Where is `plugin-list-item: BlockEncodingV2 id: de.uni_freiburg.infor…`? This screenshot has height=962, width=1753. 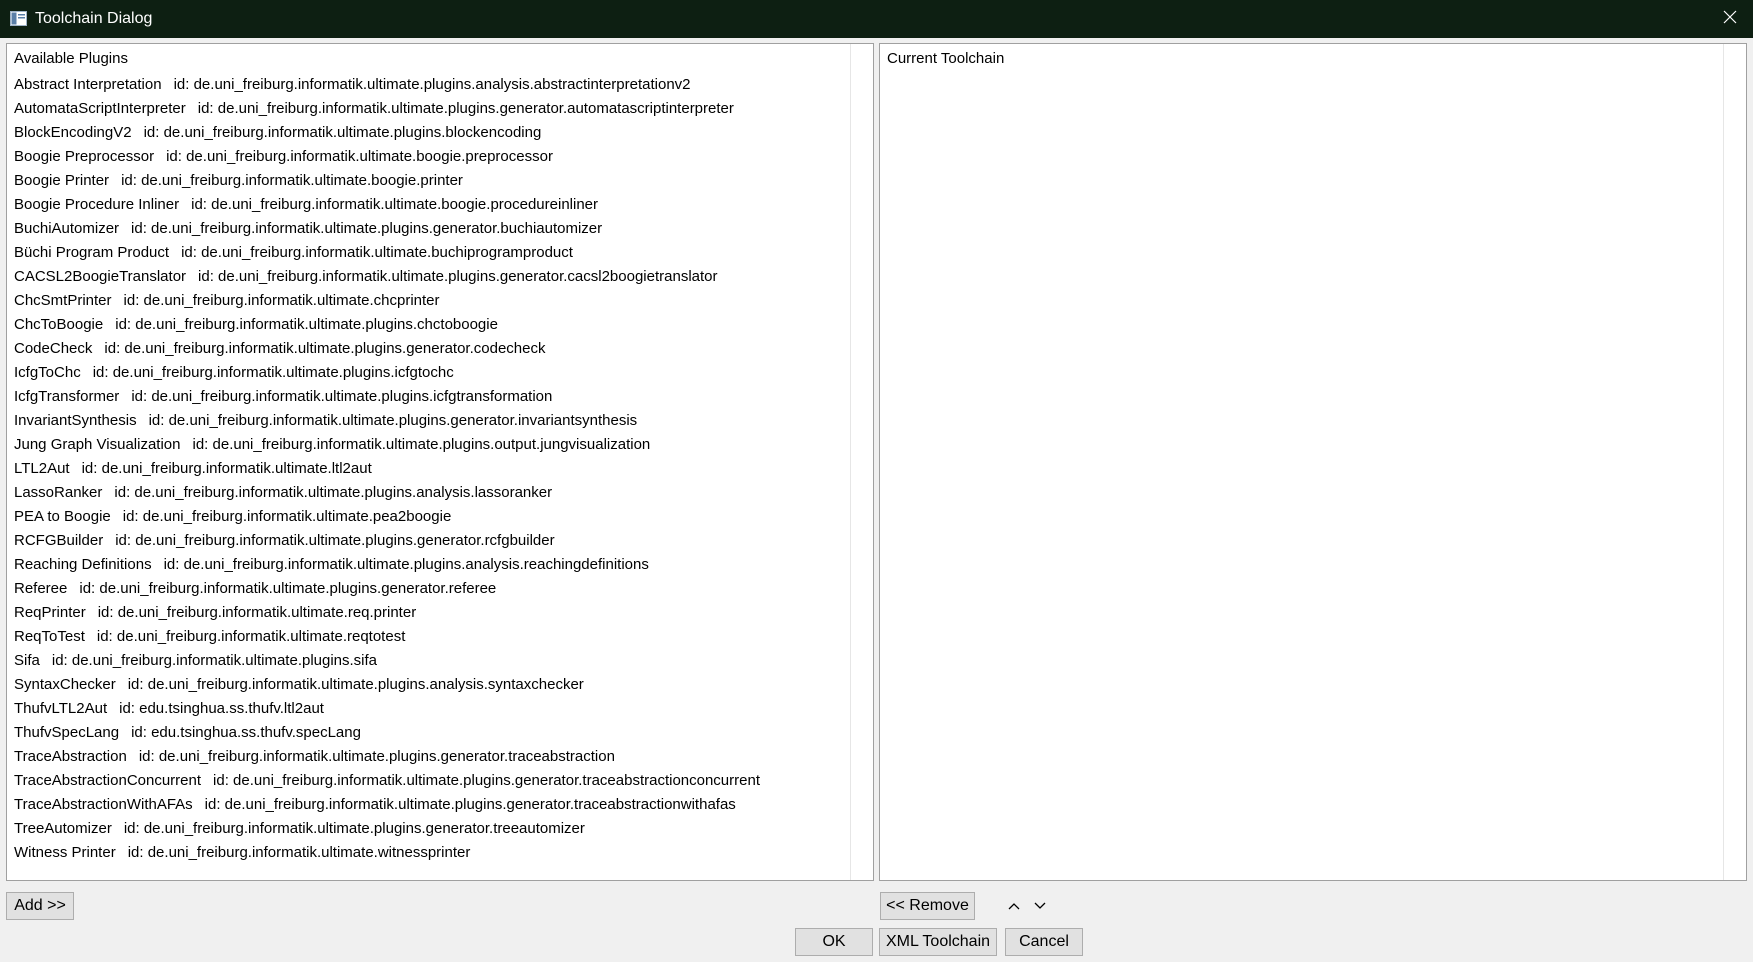 plugin-list-item: BlockEncodingV2 id: de.uni_freiburg.infor… is located at coordinates (387, 133).